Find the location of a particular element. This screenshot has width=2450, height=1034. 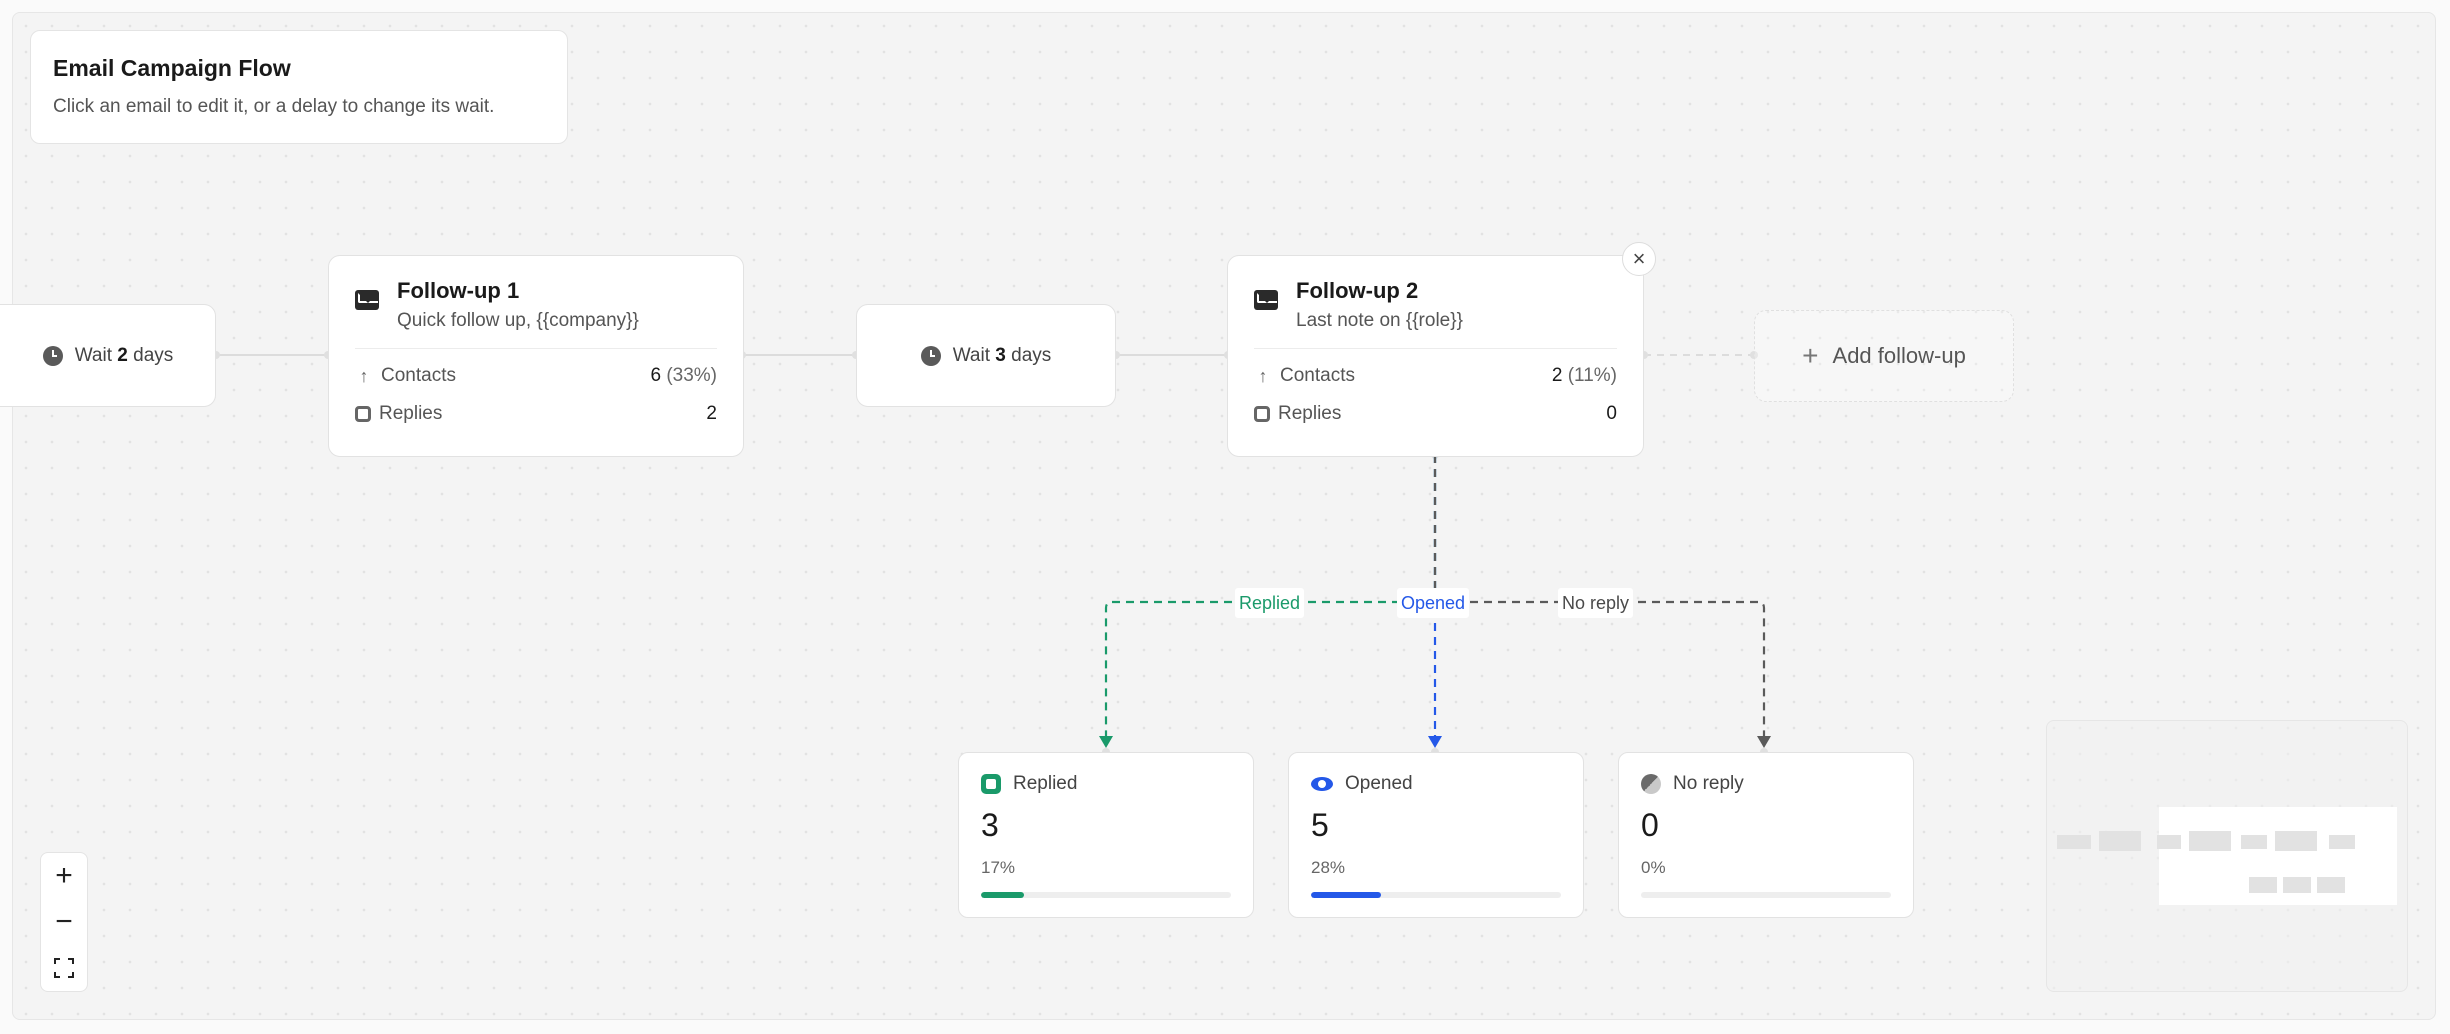

zoom-controls: + − is located at coordinates (64, 922).